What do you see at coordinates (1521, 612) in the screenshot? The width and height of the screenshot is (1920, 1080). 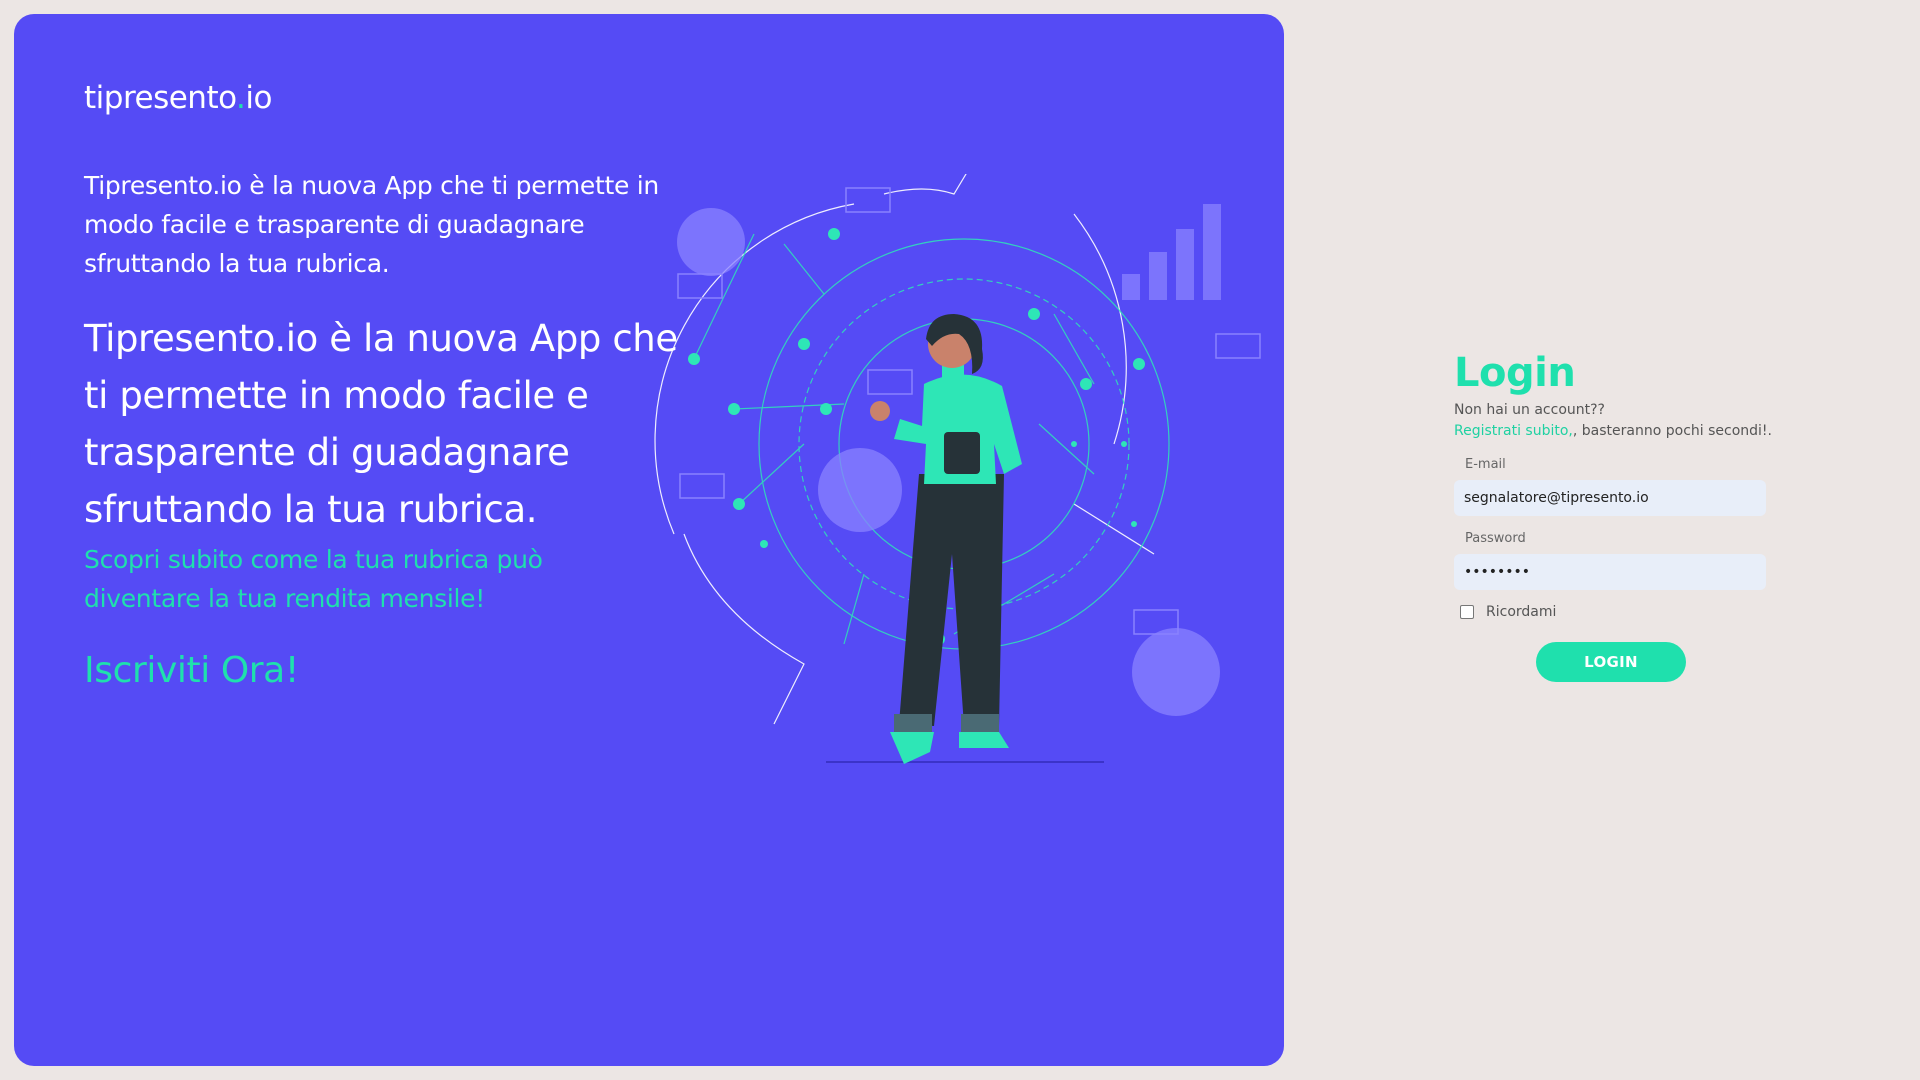 I see `remember-label: Ricordami` at bounding box center [1521, 612].